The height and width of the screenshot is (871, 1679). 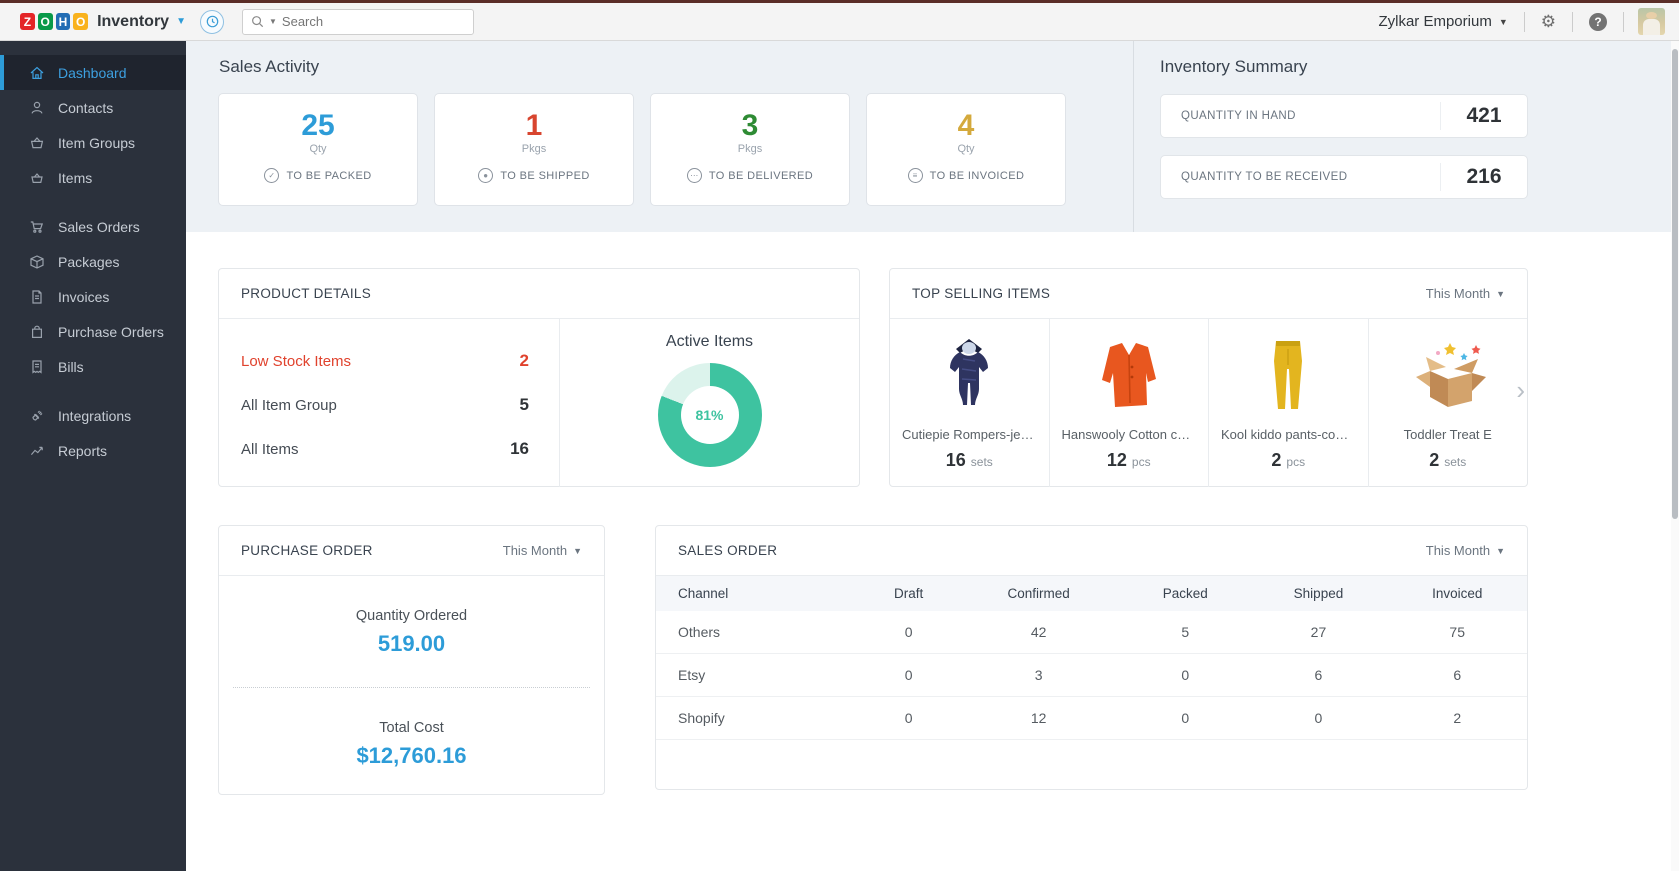 What do you see at coordinates (93, 72) in the screenshot?
I see `sidebar-item-dashboard: Dashboard` at bounding box center [93, 72].